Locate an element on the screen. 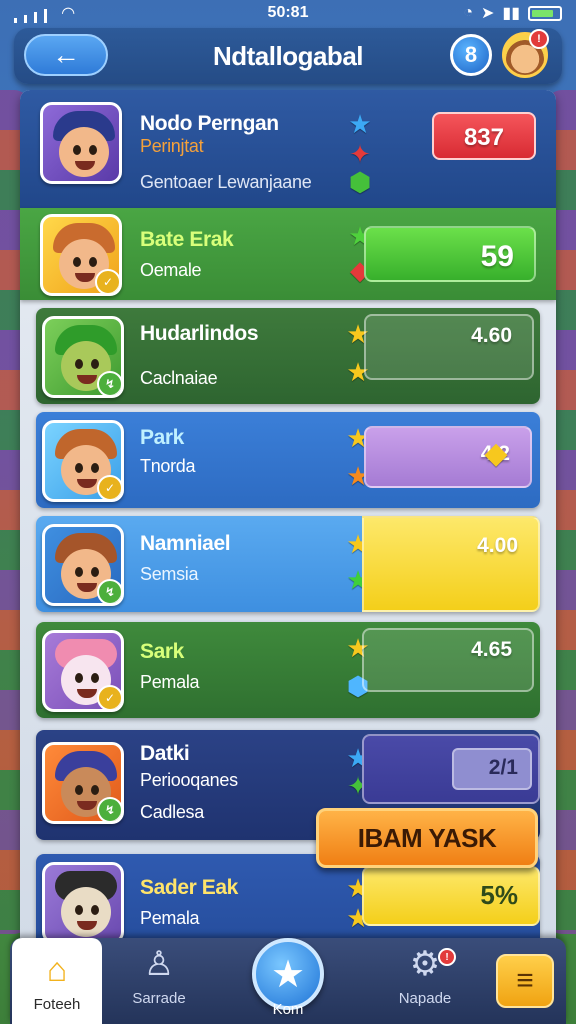  menu-icon: ≡ is located at coordinates (525, 980).